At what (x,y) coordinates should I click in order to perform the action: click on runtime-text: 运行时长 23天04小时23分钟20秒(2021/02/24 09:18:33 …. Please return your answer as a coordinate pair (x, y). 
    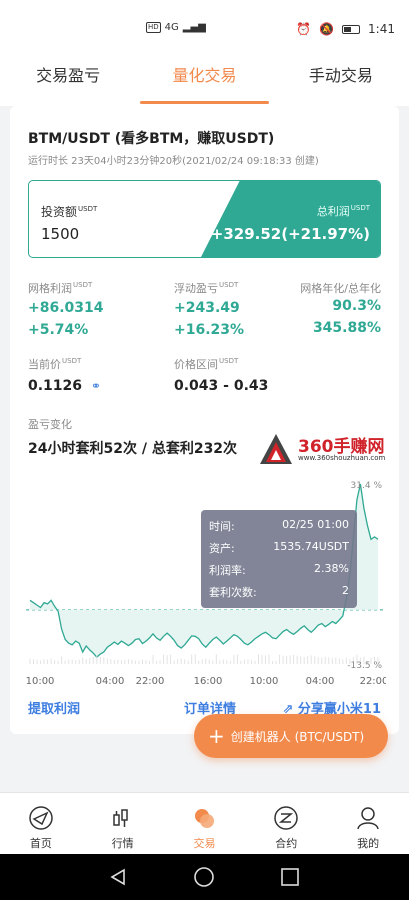
    Looking at the image, I should click on (173, 161).